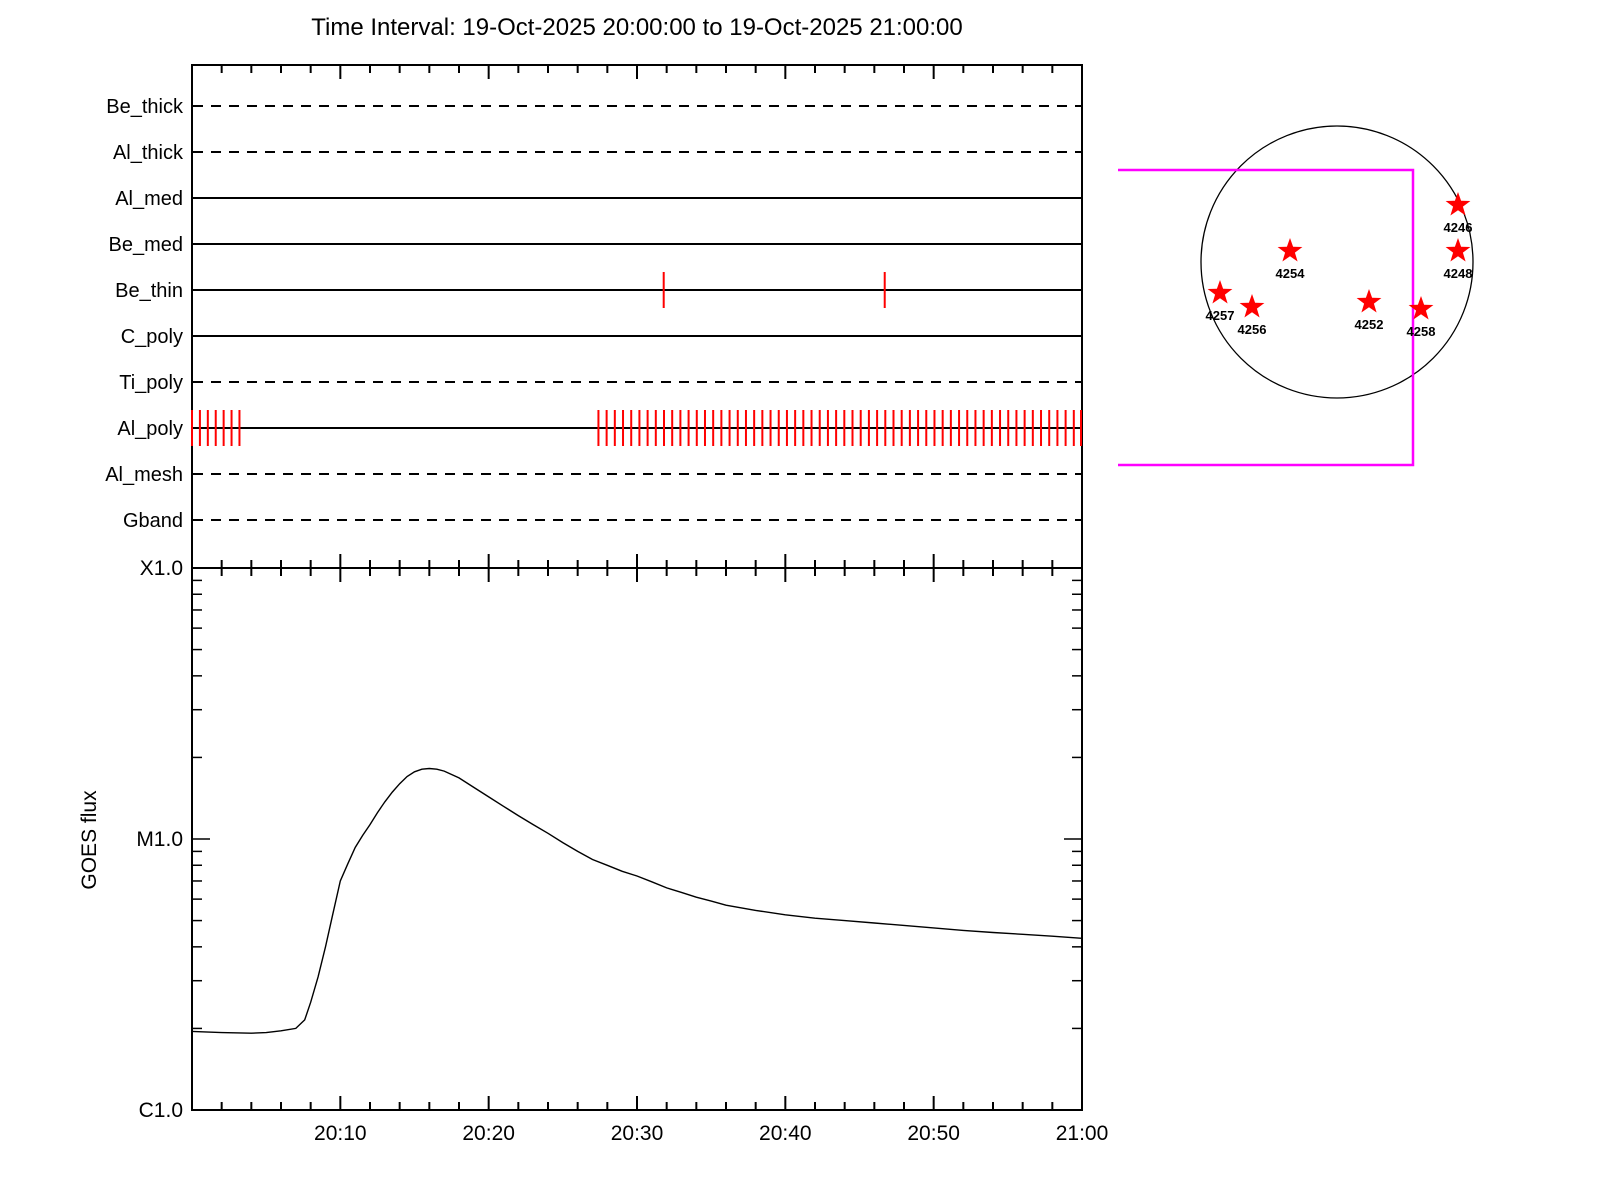 This screenshot has width=1600, height=1200. I want to click on channel-label: Al_med, so click(149, 199).